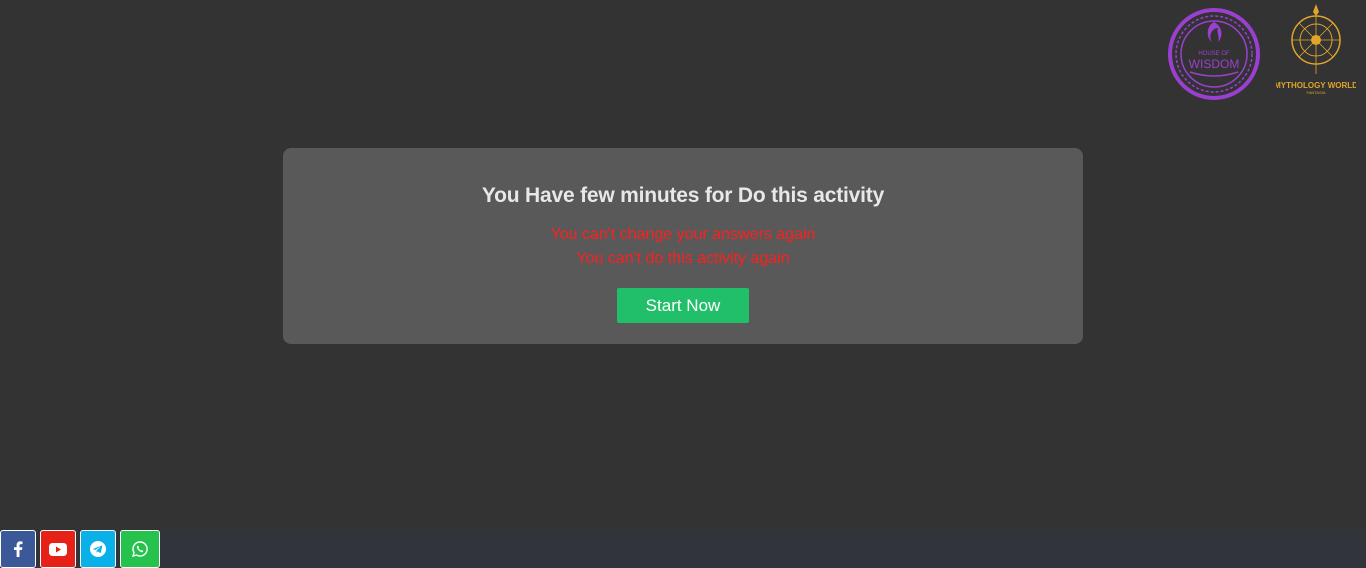  I want to click on telegram-button, so click(98, 549).